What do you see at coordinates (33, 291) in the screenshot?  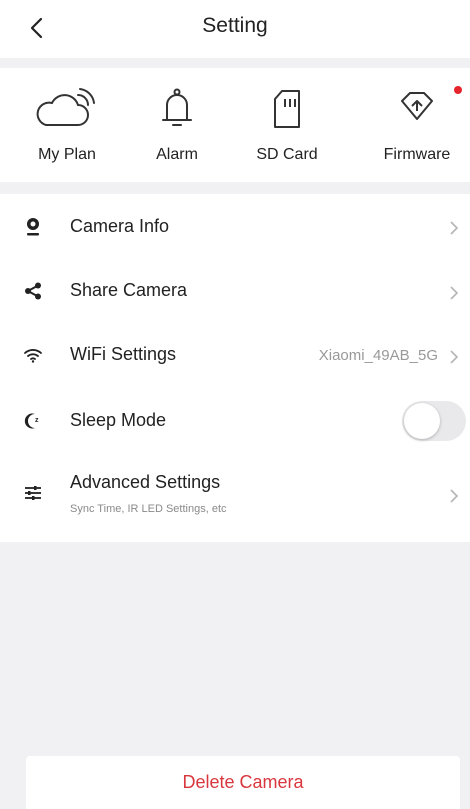 I see `share-icon` at bounding box center [33, 291].